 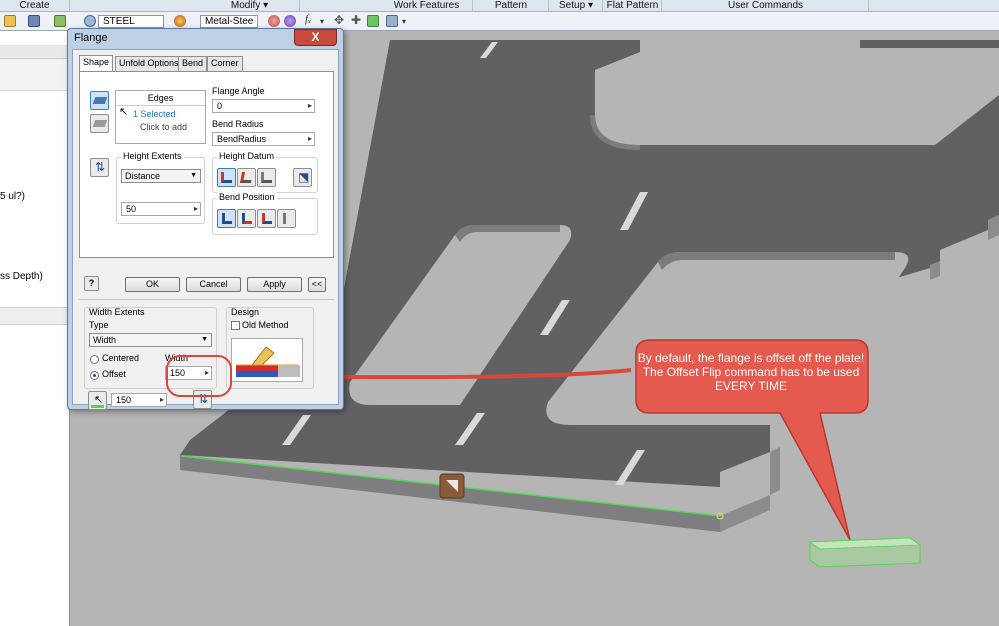 I want to click on dialog-title: Flange, so click(x=91, y=38).